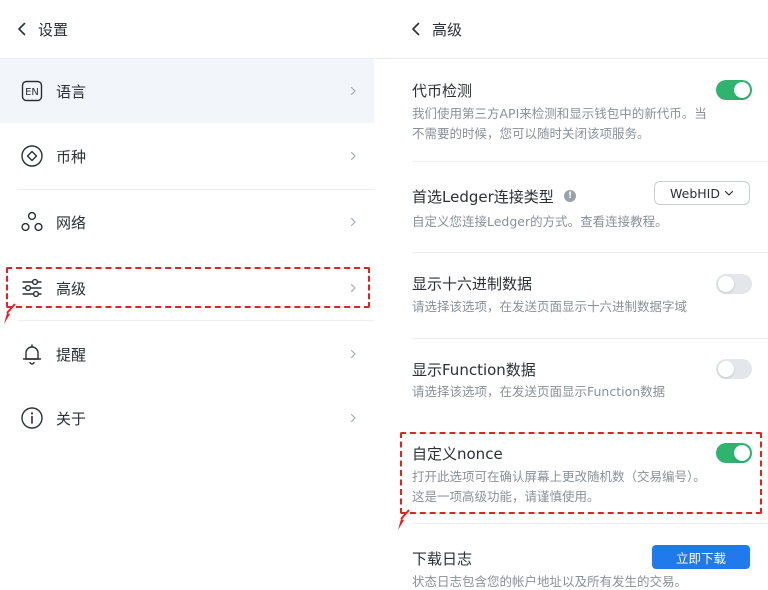 This screenshot has width=768, height=590. I want to click on ledger-connection-select: WebHID, so click(702, 193).